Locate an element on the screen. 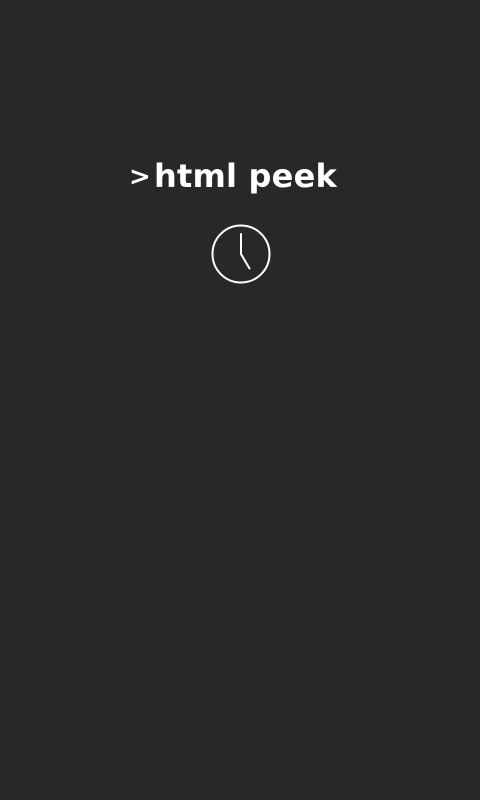 The width and height of the screenshot is (480, 800). clock-icon is located at coordinates (241, 254).